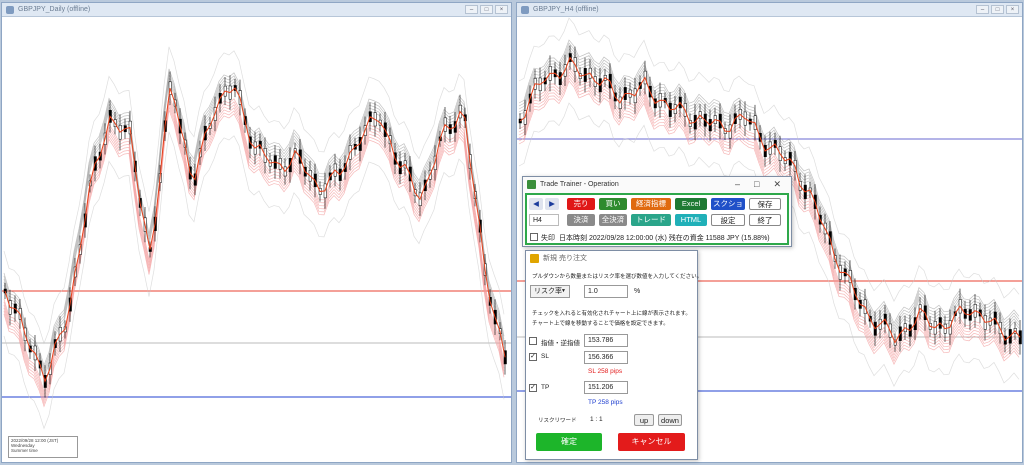 This screenshot has height=465, width=1024. Describe the element at coordinates (657, 184) in the screenshot. I see `trainer-titlebar: Trade Trainer - Operation – □ ✕` at that location.